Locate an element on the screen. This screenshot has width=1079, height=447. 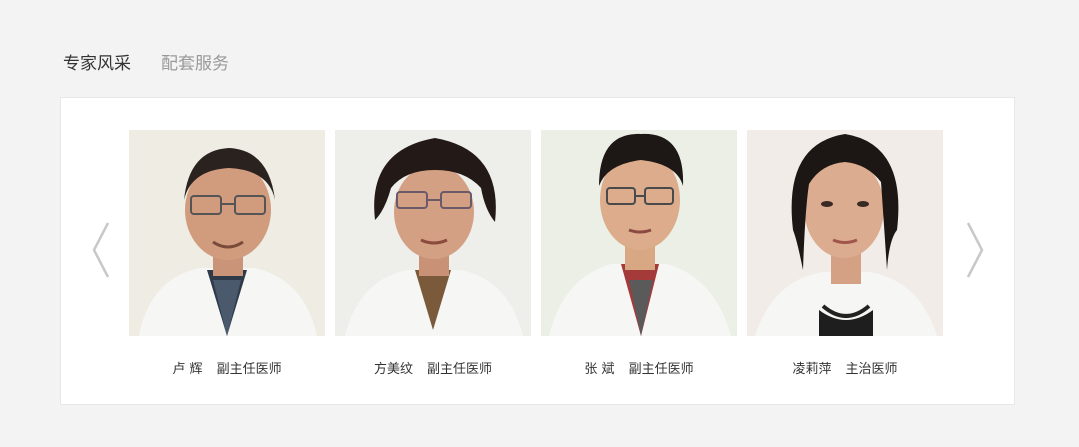
expert-caption: 方美纹 副主任医师 is located at coordinates (433, 367).